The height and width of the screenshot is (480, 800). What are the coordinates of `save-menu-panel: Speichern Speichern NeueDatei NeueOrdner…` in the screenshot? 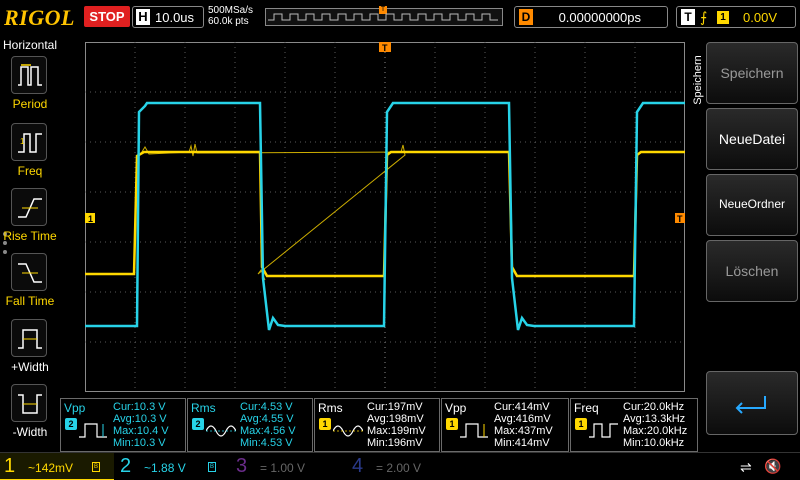 It's located at (744, 244).